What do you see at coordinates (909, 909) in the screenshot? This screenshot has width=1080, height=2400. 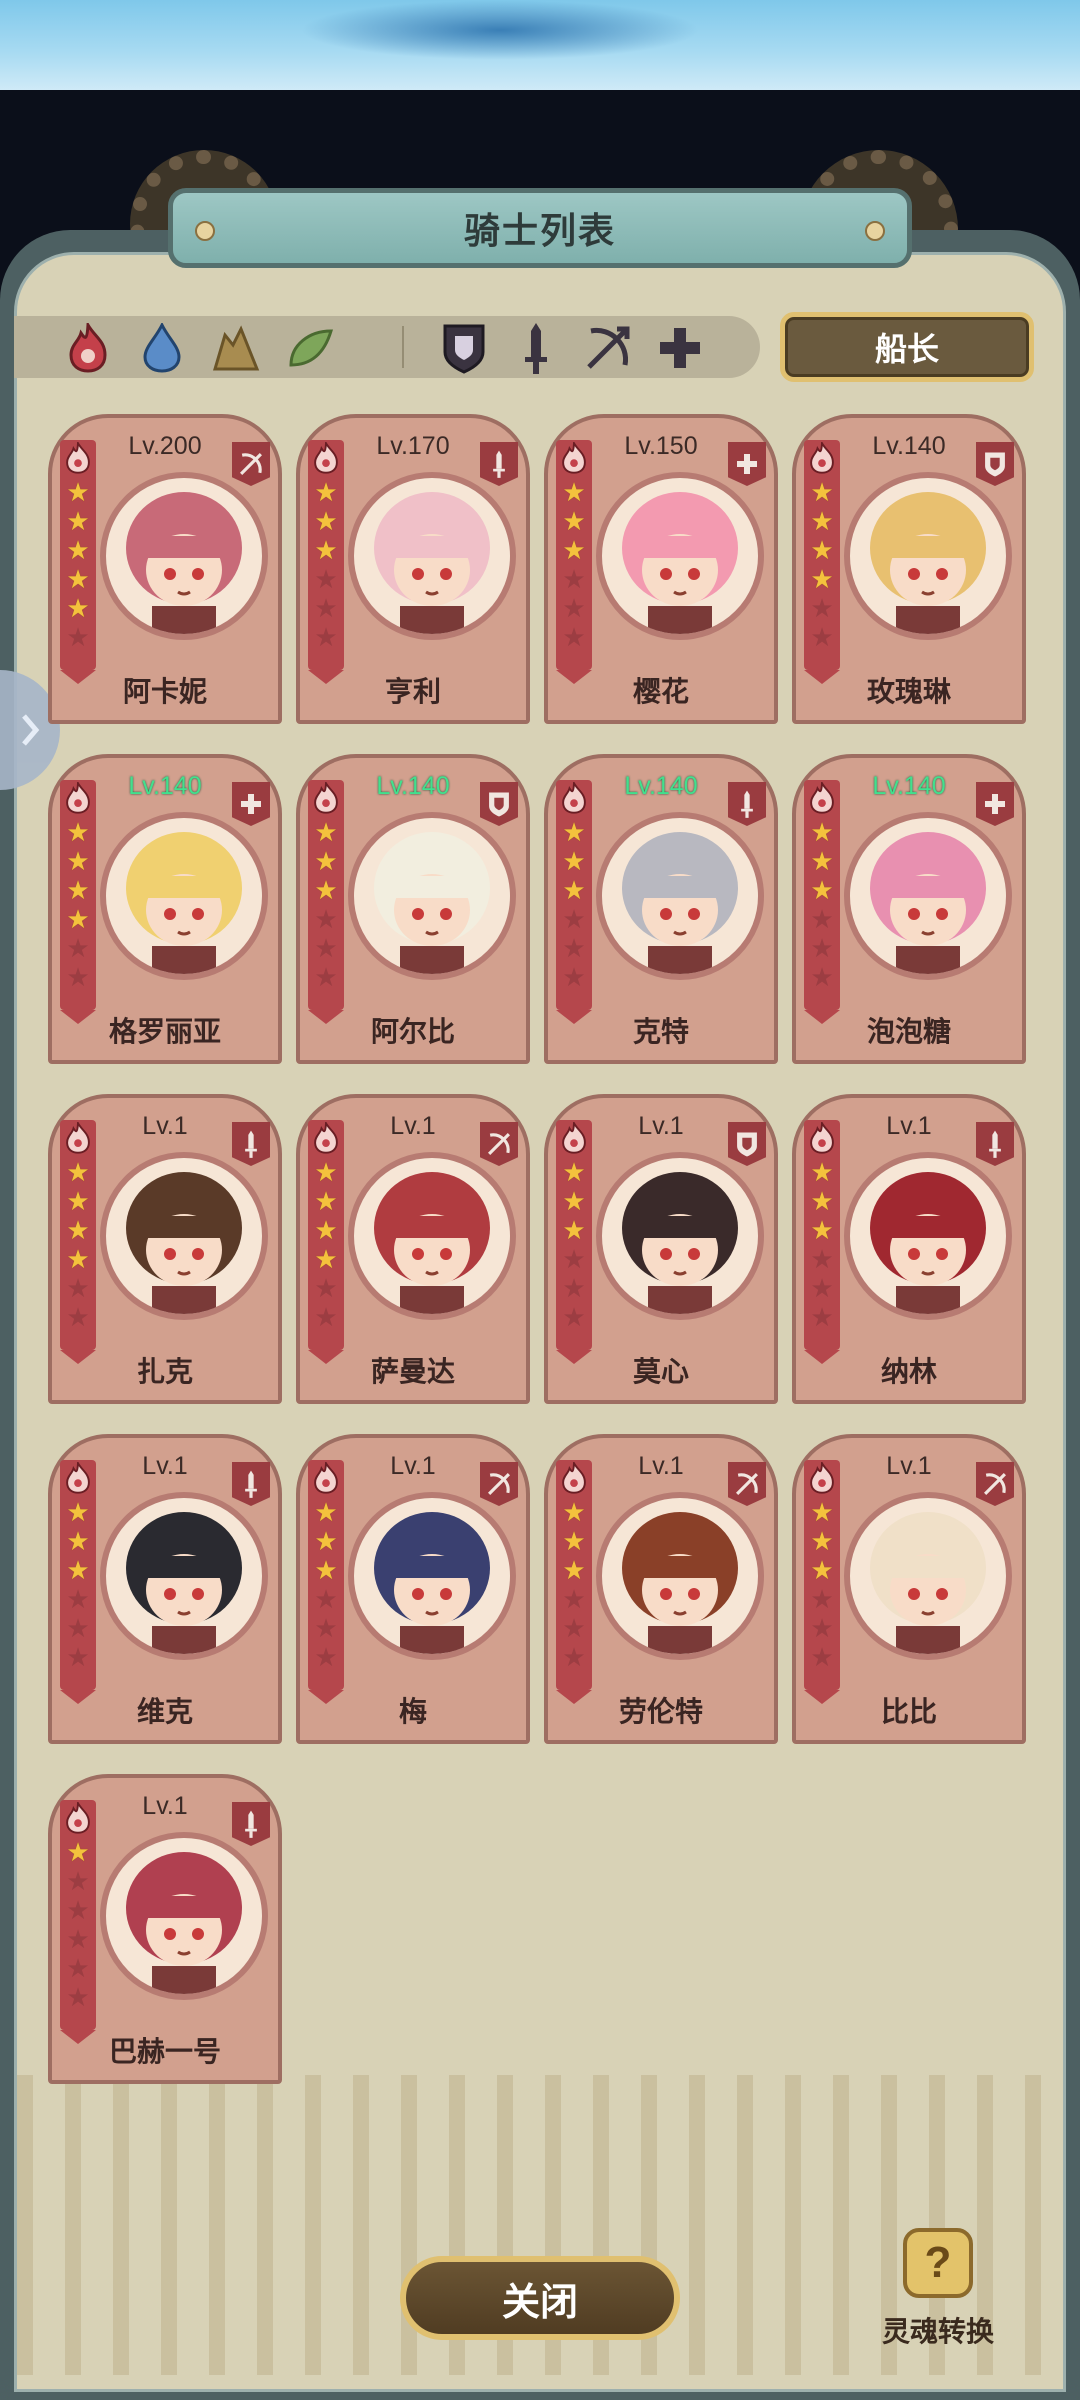 I see `knight-card: ★ ★ ★ ★ ★ ★ Lv.140 泡泡糖` at bounding box center [909, 909].